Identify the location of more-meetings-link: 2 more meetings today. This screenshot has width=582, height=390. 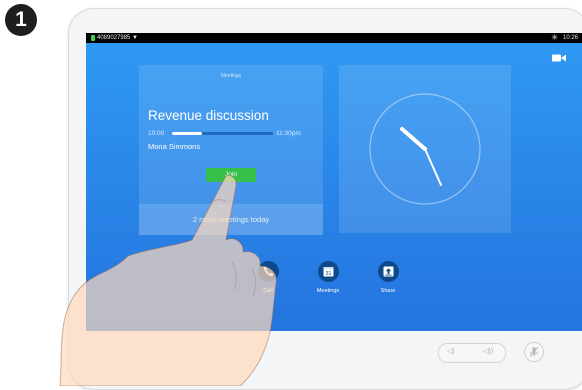
(231, 219).